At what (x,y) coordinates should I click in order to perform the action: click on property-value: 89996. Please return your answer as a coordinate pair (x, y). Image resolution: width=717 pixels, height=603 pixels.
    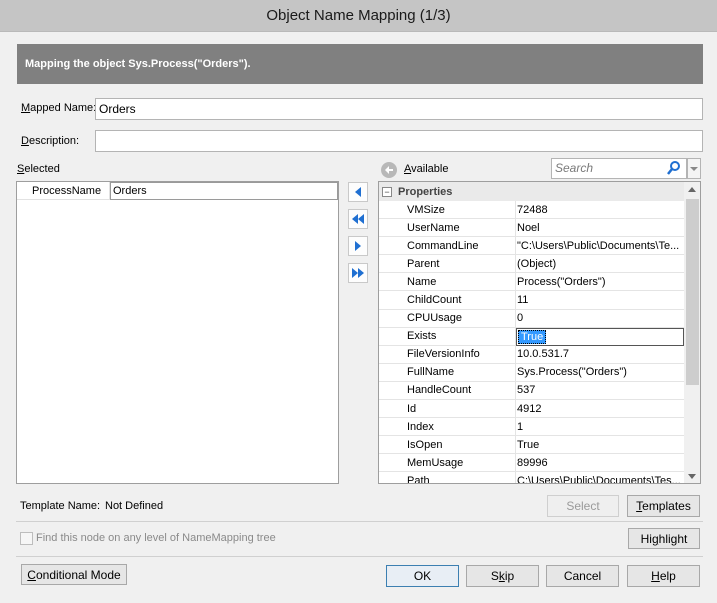
    Looking at the image, I should click on (600, 463).